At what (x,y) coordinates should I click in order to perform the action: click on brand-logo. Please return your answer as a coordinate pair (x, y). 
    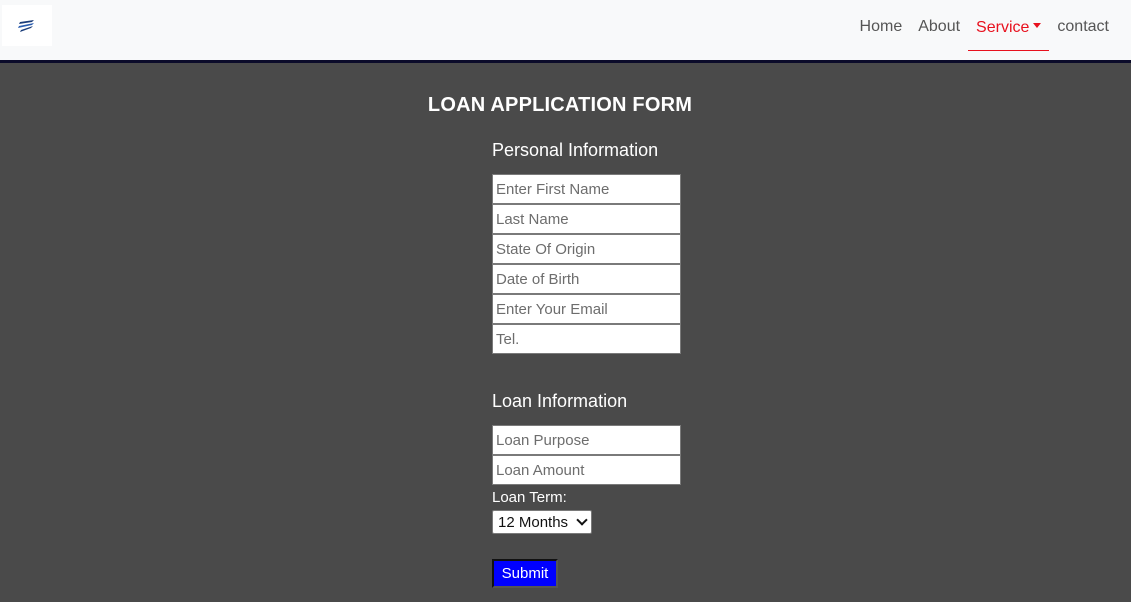
    Looking at the image, I should click on (27, 25).